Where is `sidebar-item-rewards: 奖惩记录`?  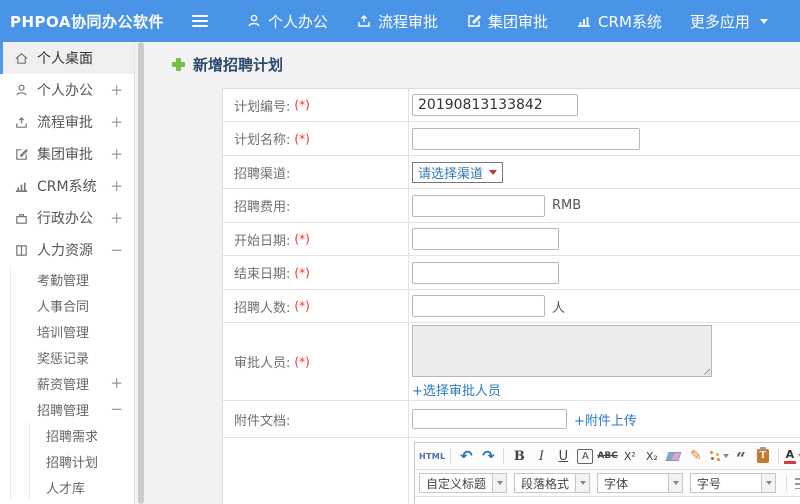
sidebar-item-rewards: 奖惩记录 is located at coordinates (72, 357).